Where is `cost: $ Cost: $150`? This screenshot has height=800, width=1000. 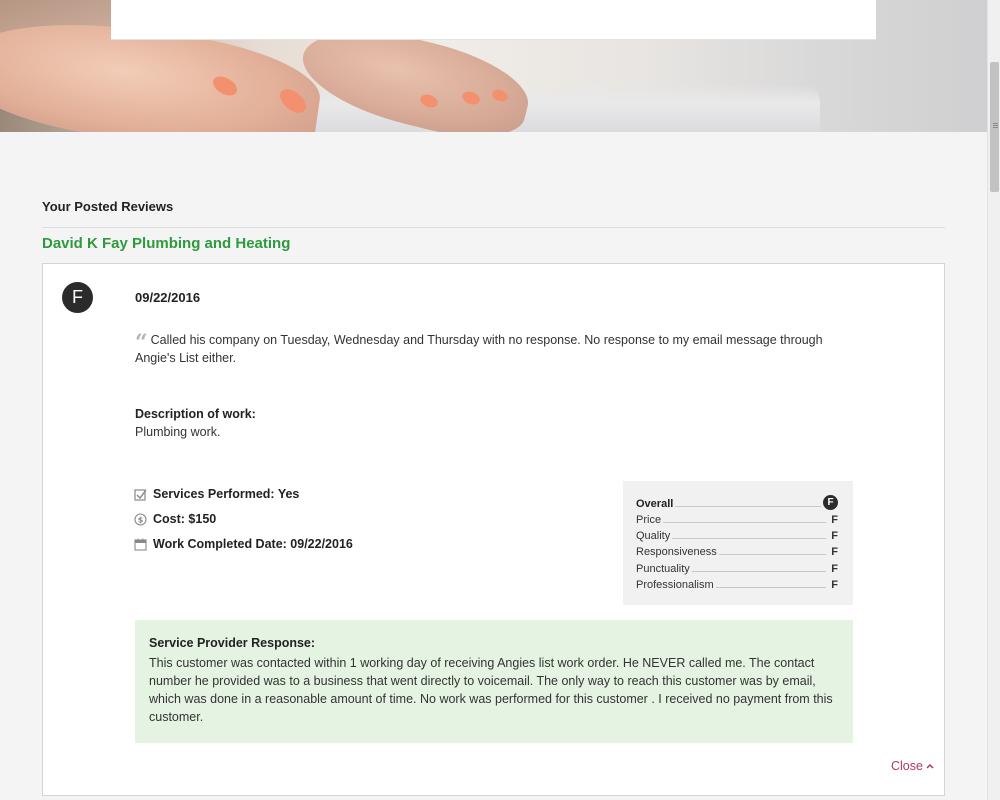 cost: $ Cost: $150 is located at coordinates (175, 519).